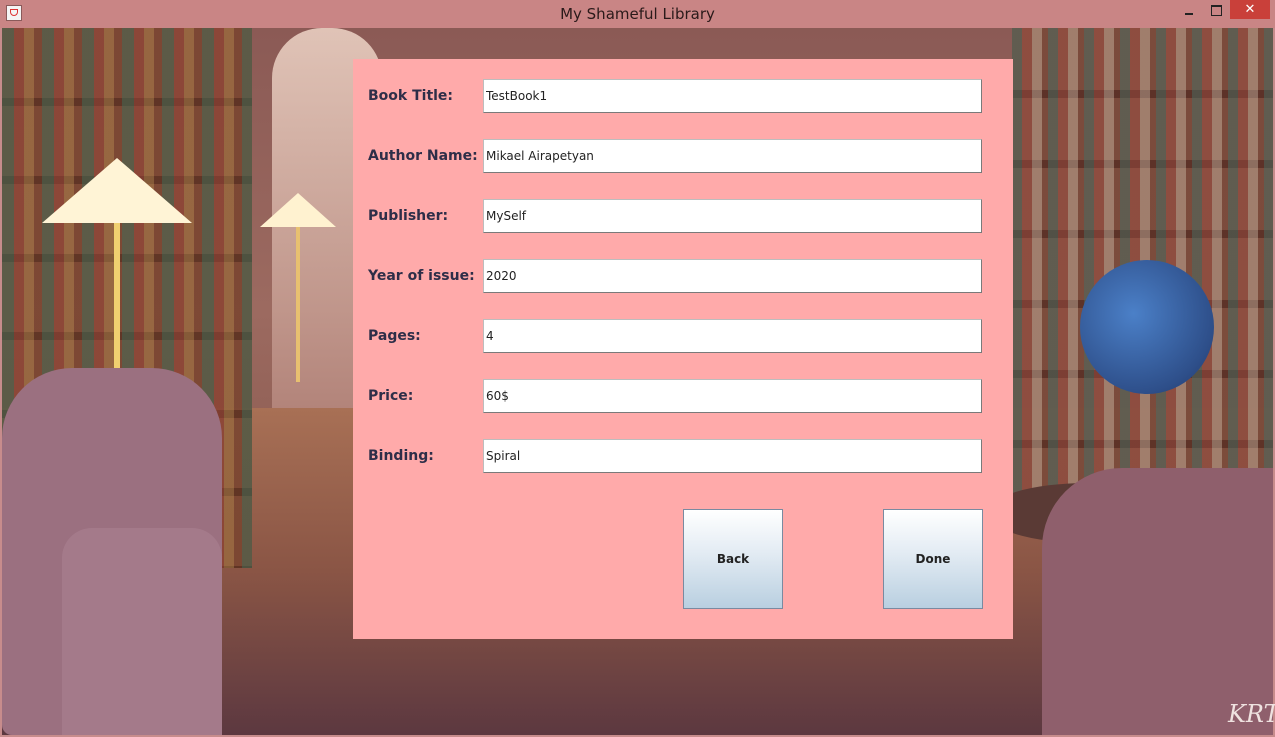 Image resolution: width=1275 pixels, height=737 pixels. I want to click on form-row-binding: Binding:, so click(683, 457).